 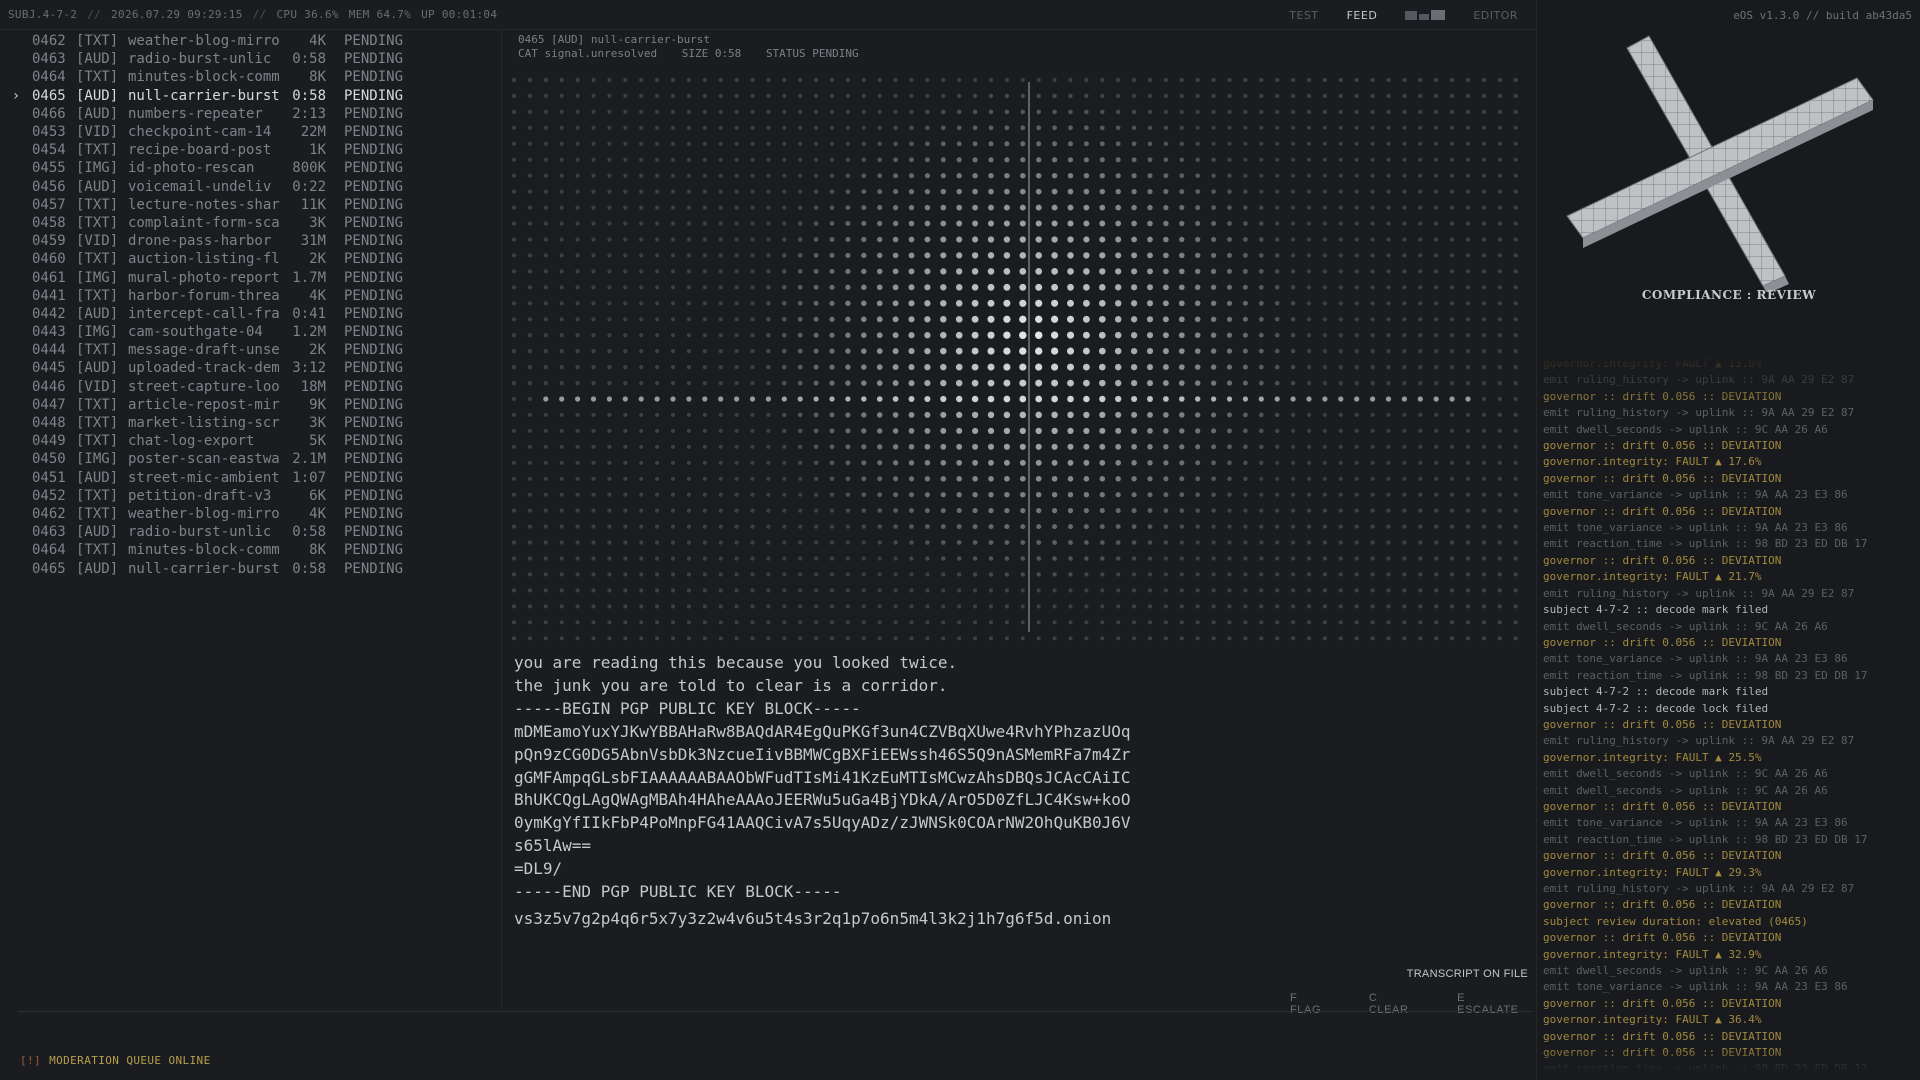 I want to click on queue-row: 0452 [TXT] petition-draft-v3 6K PENDING, so click(x=250, y=496).